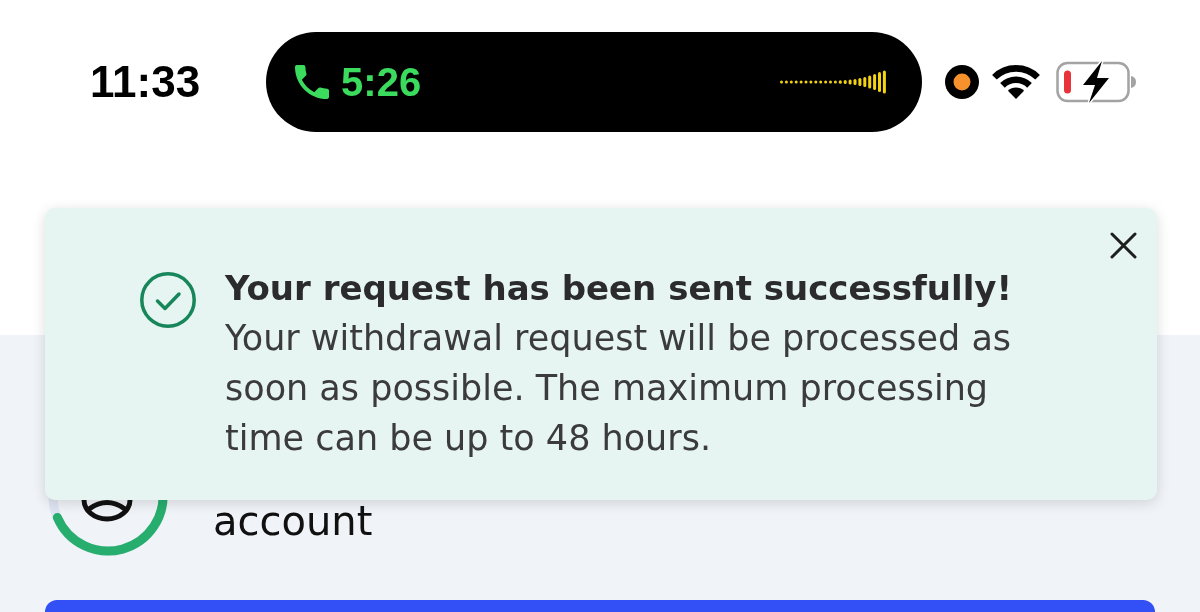  I want to click on account-label: account, so click(293, 521).